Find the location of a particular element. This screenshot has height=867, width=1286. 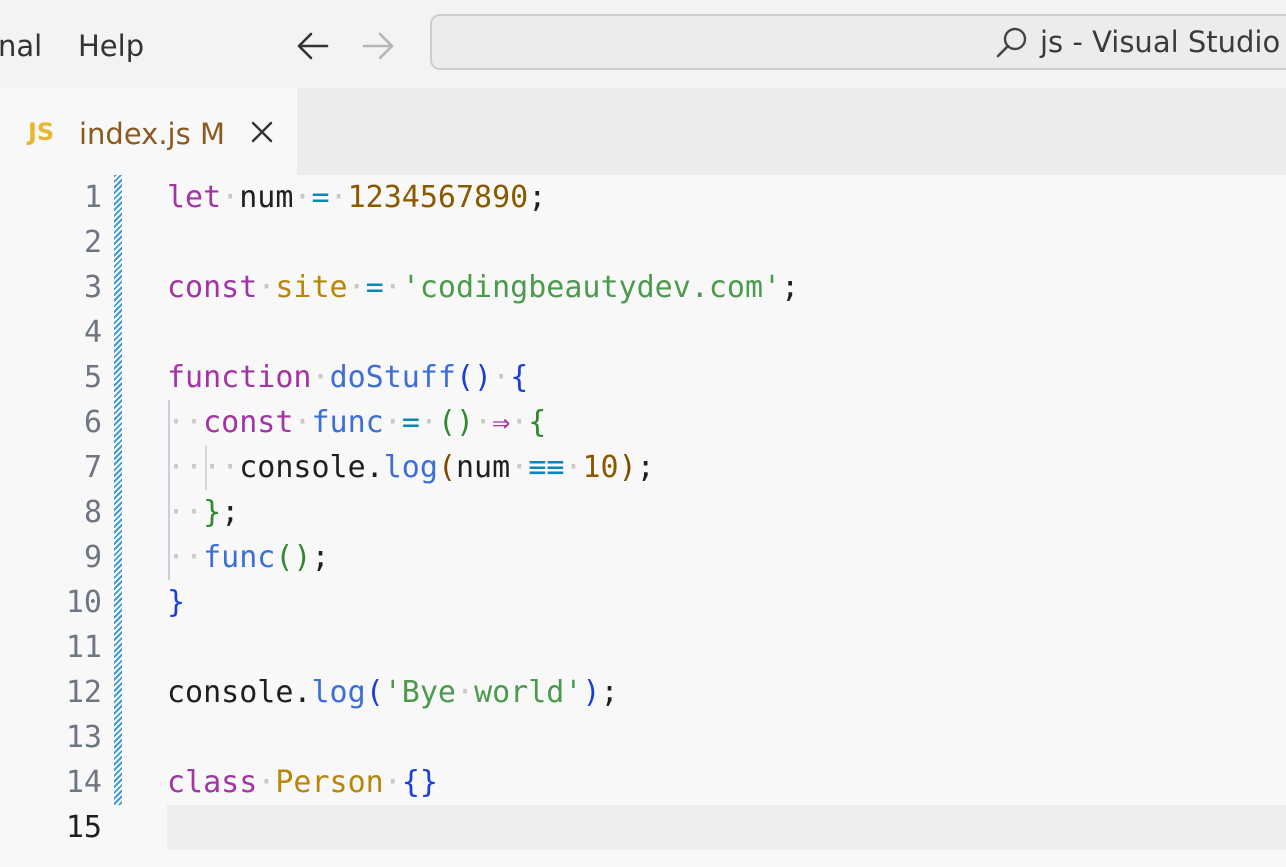

tab-index-js: JS index.js M is located at coordinates (148, 131).